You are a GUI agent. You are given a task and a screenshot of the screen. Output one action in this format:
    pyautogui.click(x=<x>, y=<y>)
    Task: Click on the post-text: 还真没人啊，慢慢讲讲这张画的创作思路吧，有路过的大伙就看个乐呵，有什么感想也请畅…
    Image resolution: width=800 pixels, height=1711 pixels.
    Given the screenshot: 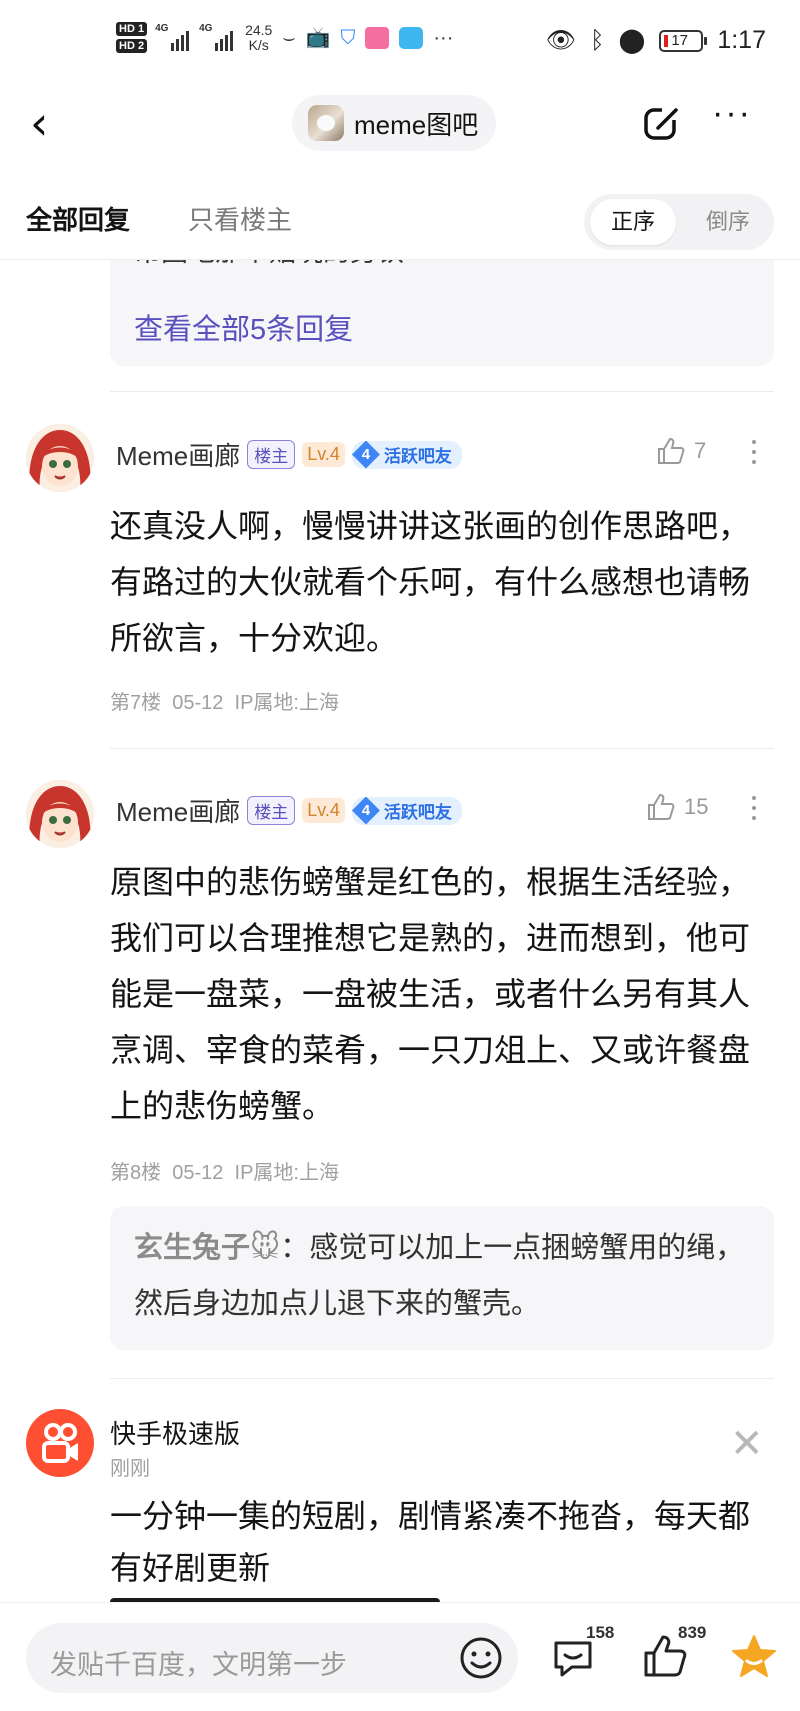 What is the action you would take?
    pyautogui.click(x=430, y=582)
    